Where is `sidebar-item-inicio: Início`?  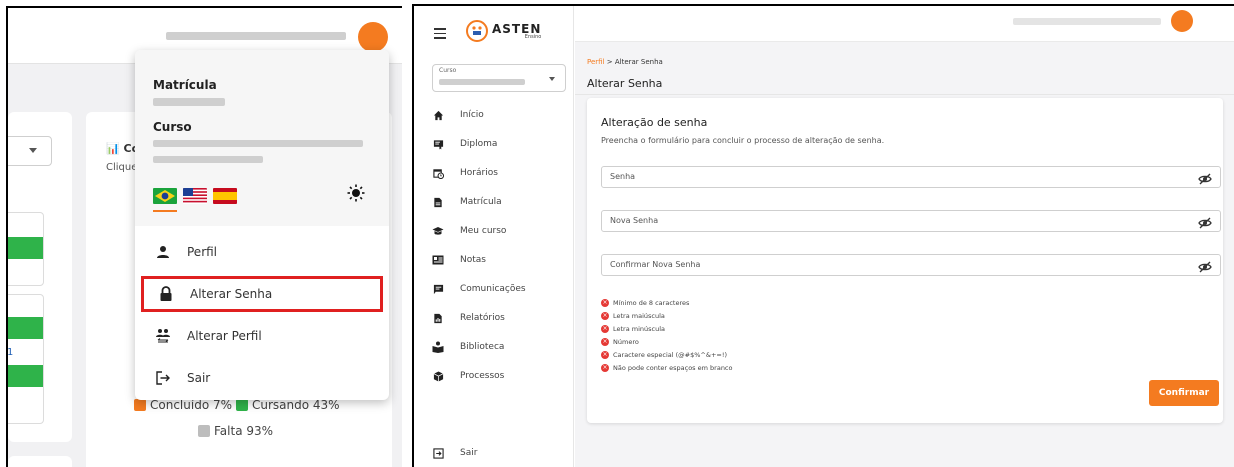 sidebar-item-inicio: Início is located at coordinates (458, 115).